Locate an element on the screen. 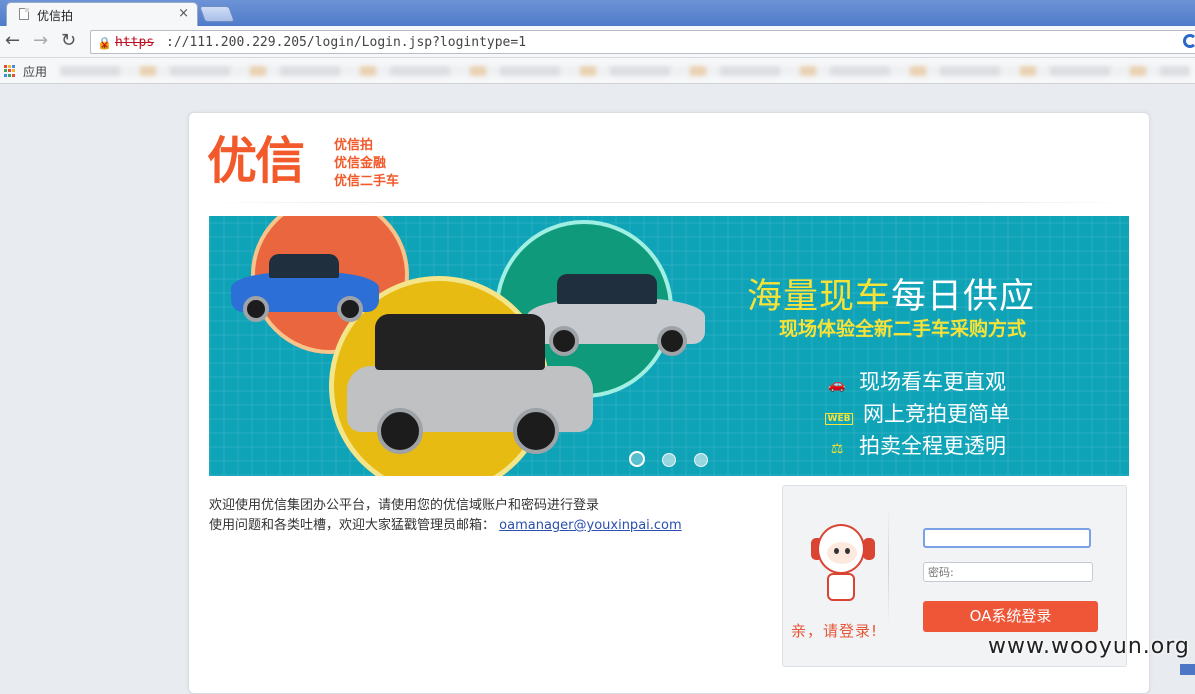 The width and height of the screenshot is (1195, 694). panel-divider is located at coordinates (888, 566).